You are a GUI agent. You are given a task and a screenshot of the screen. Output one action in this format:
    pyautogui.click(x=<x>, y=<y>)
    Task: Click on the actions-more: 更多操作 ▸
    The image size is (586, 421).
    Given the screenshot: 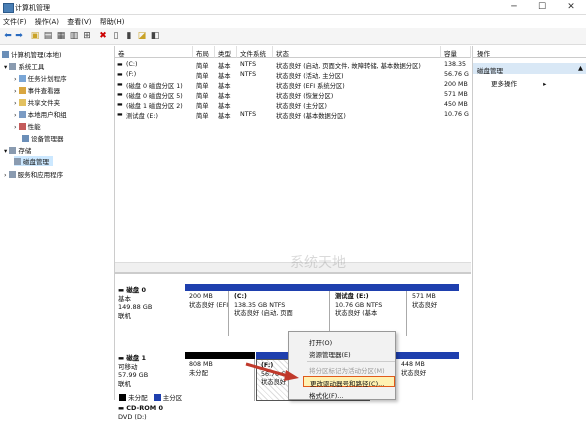 What is the action you would take?
    pyautogui.click(x=518, y=83)
    